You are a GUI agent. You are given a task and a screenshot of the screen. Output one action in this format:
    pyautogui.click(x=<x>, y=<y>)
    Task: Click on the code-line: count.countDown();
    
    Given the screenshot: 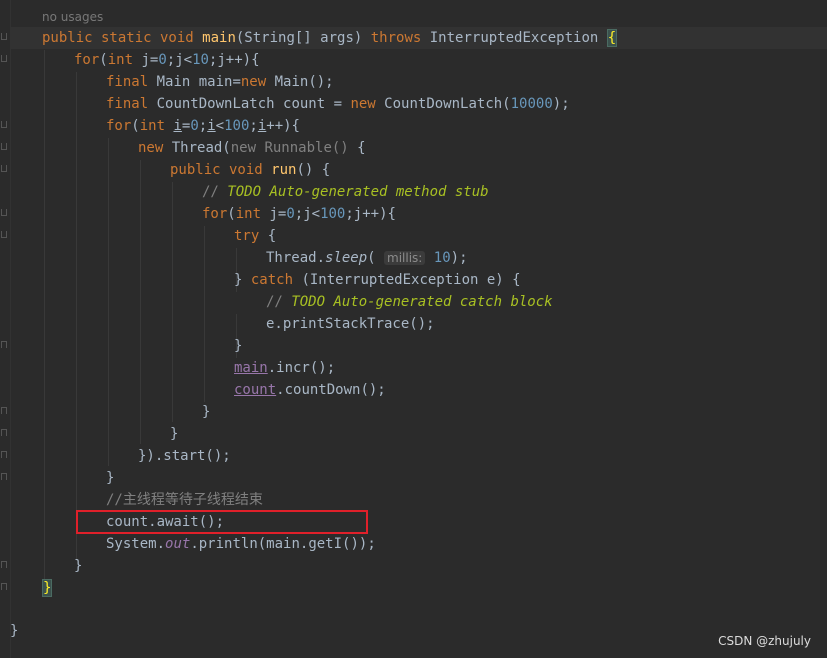 What is the action you would take?
    pyautogui.click(x=310, y=390)
    